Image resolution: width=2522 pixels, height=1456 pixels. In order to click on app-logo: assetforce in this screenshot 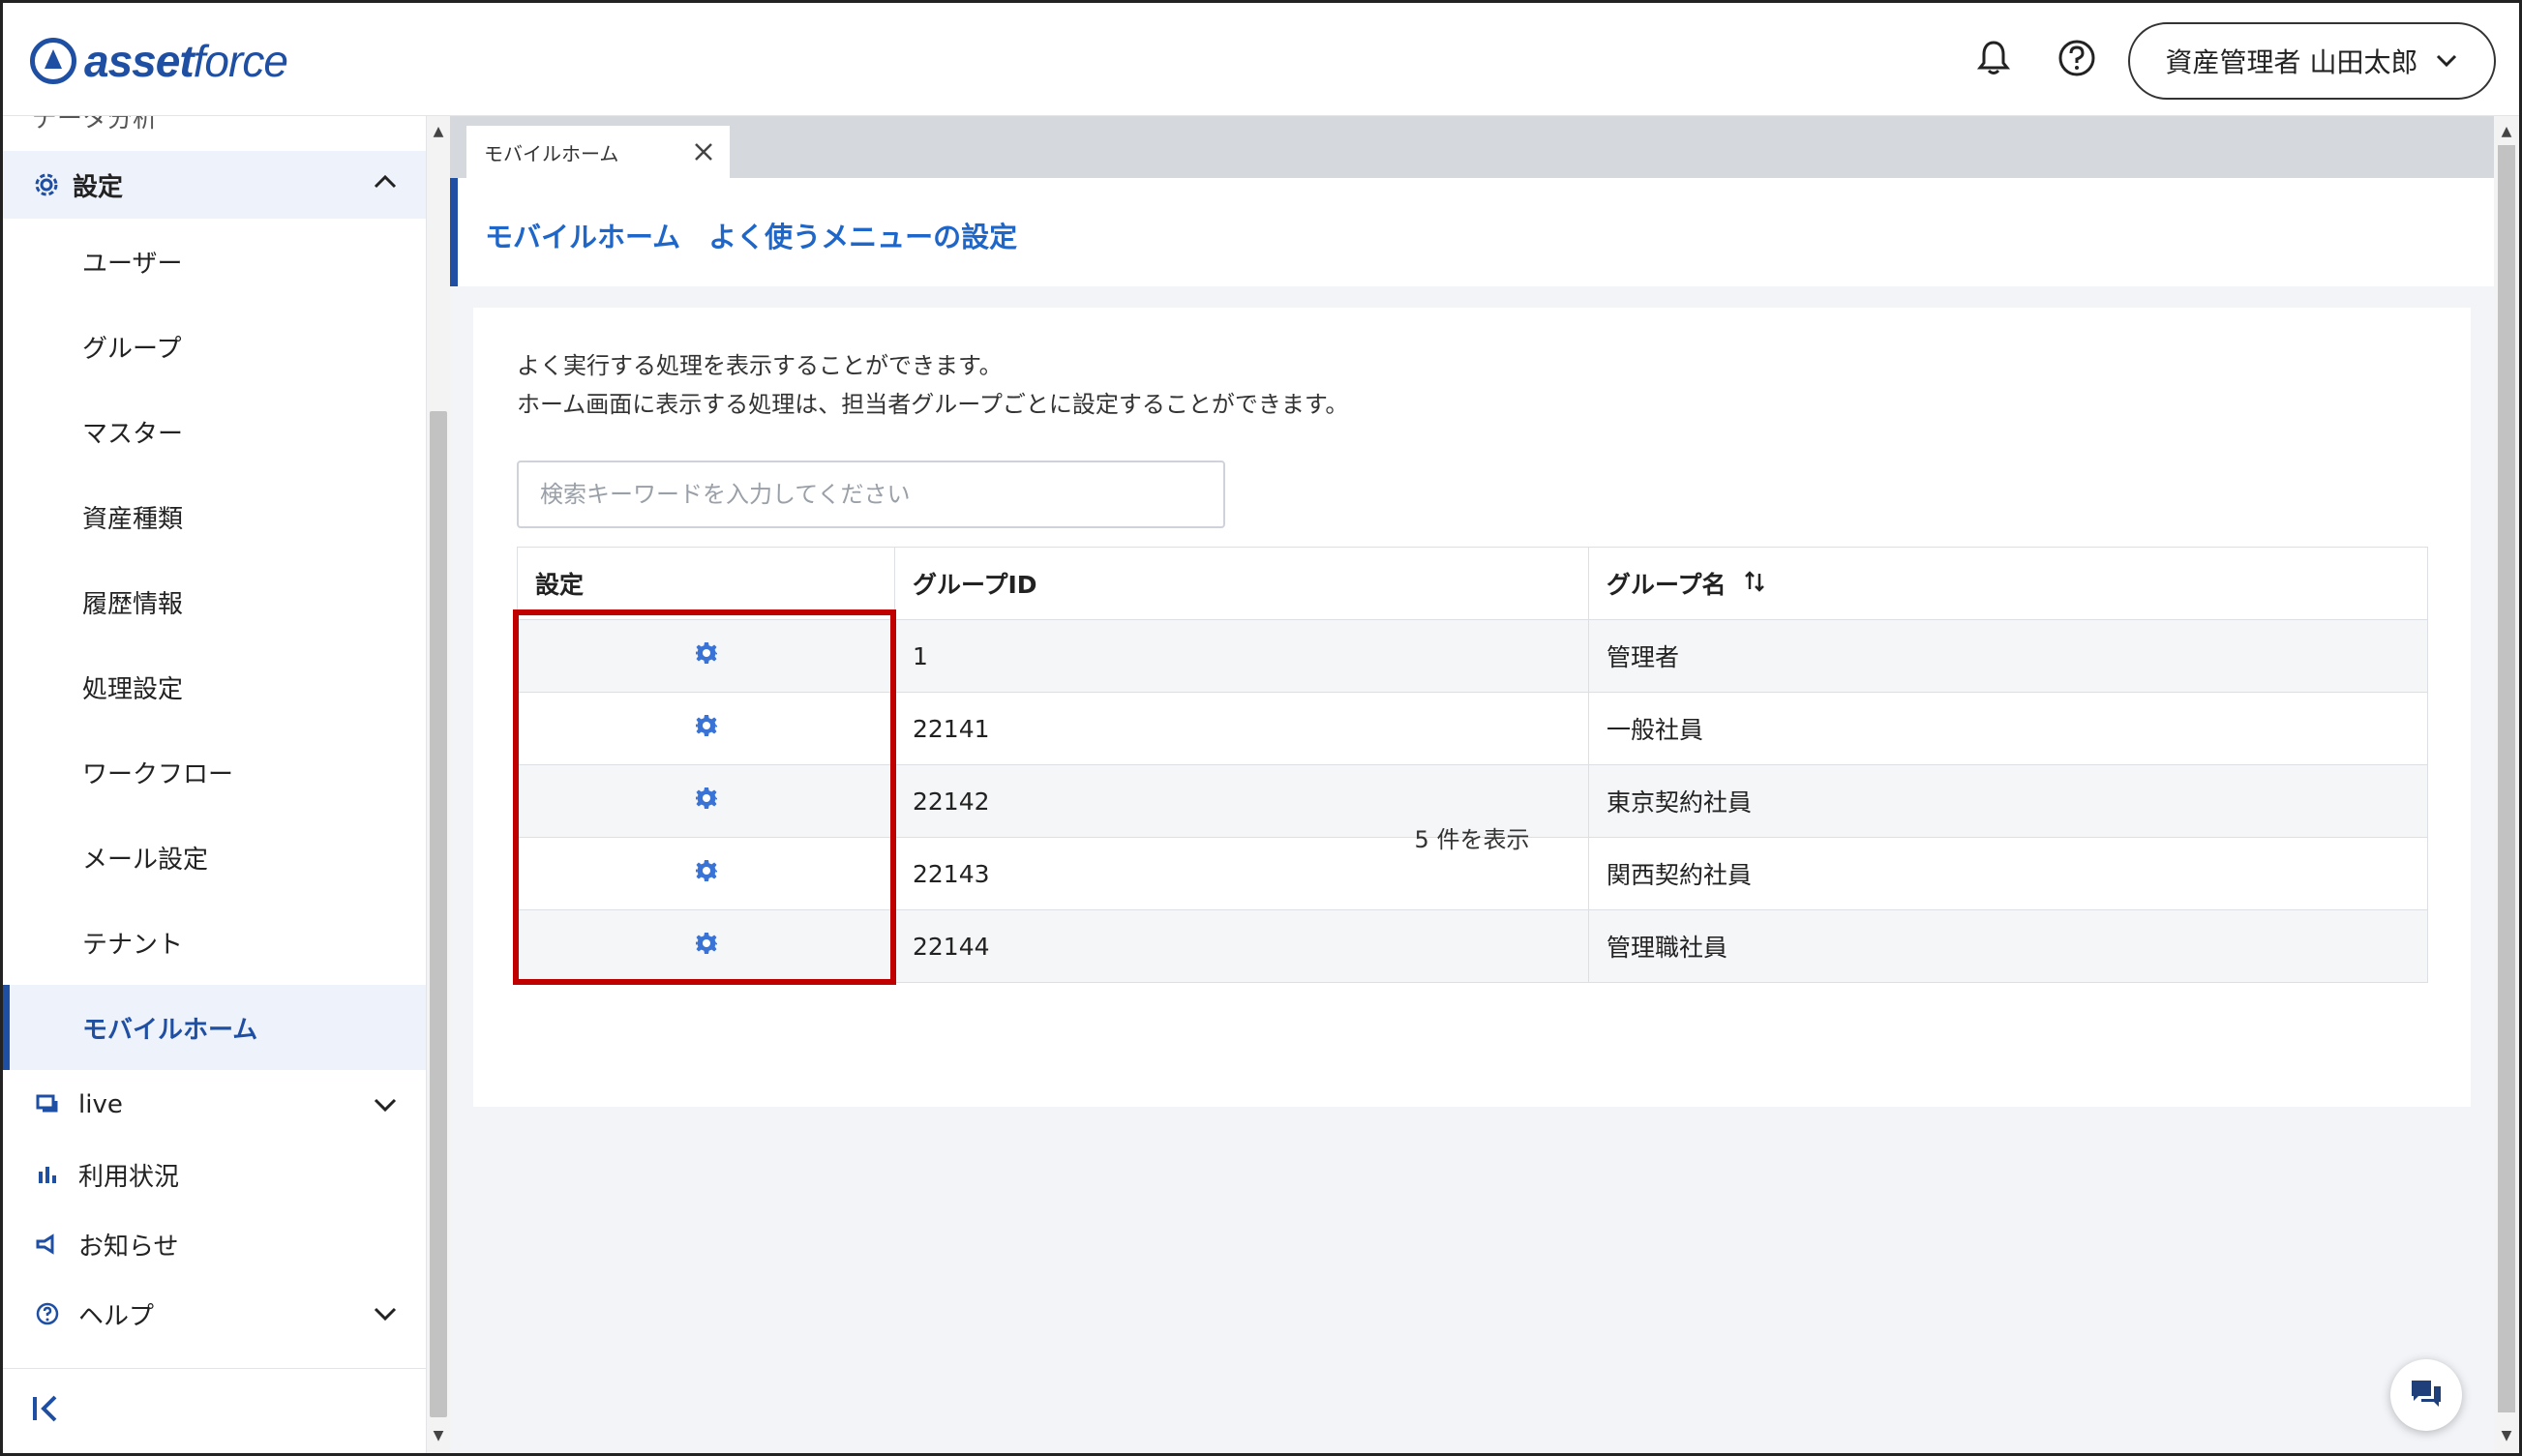, I will do `click(159, 61)`.